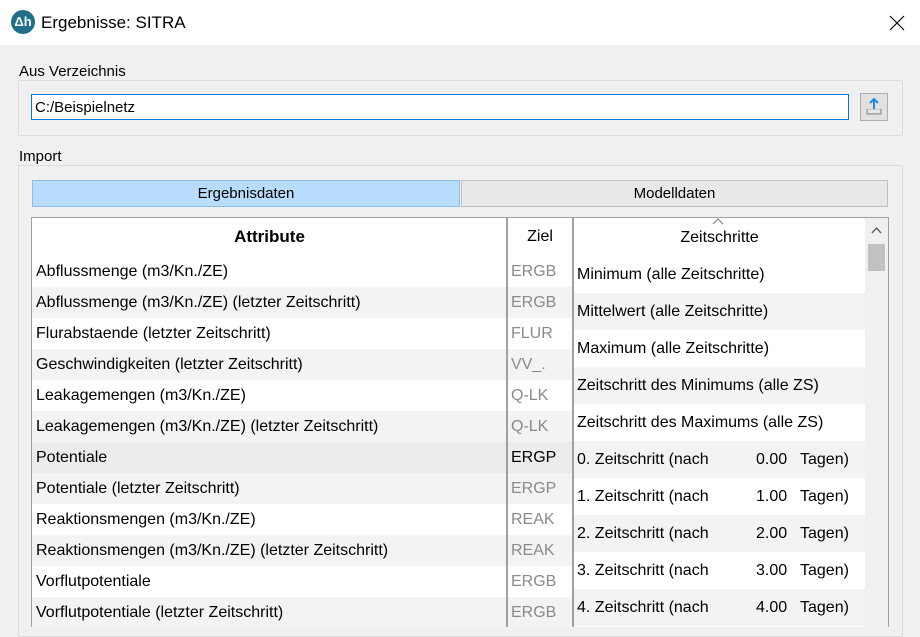 The height and width of the screenshot is (637, 920). I want to click on attribute-row: Potentiale, so click(269, 457).